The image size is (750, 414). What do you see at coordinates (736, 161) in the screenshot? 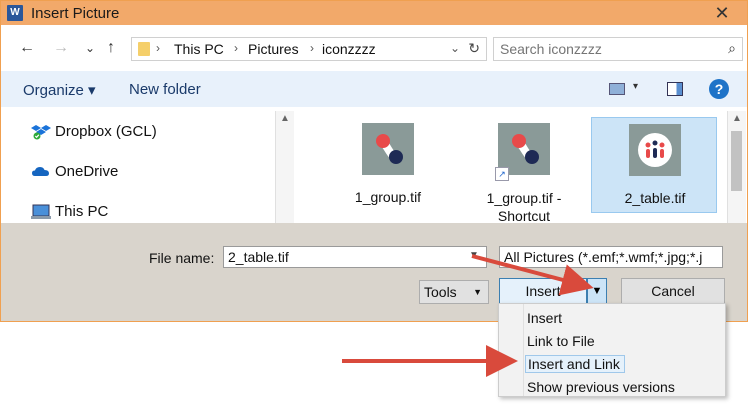
I see `scrollbar-thumb` at bounding box center [736, 161].